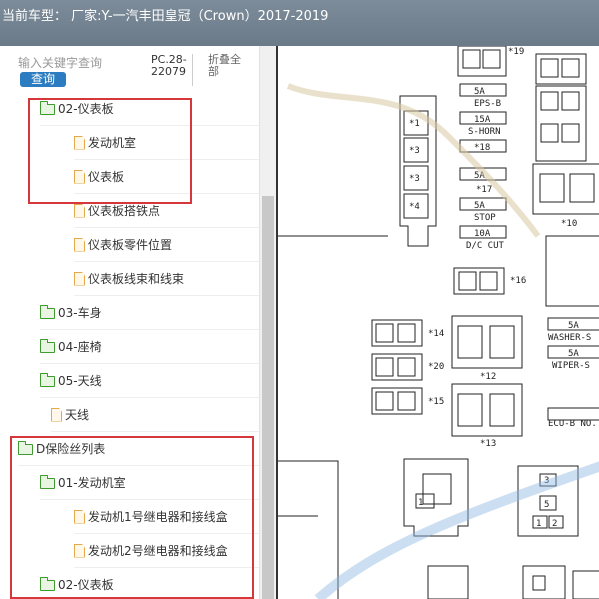  Describe the element at coordinates (229, 66) in the screenshot. I see `collapse-all-button: 折叠全部` at that location.